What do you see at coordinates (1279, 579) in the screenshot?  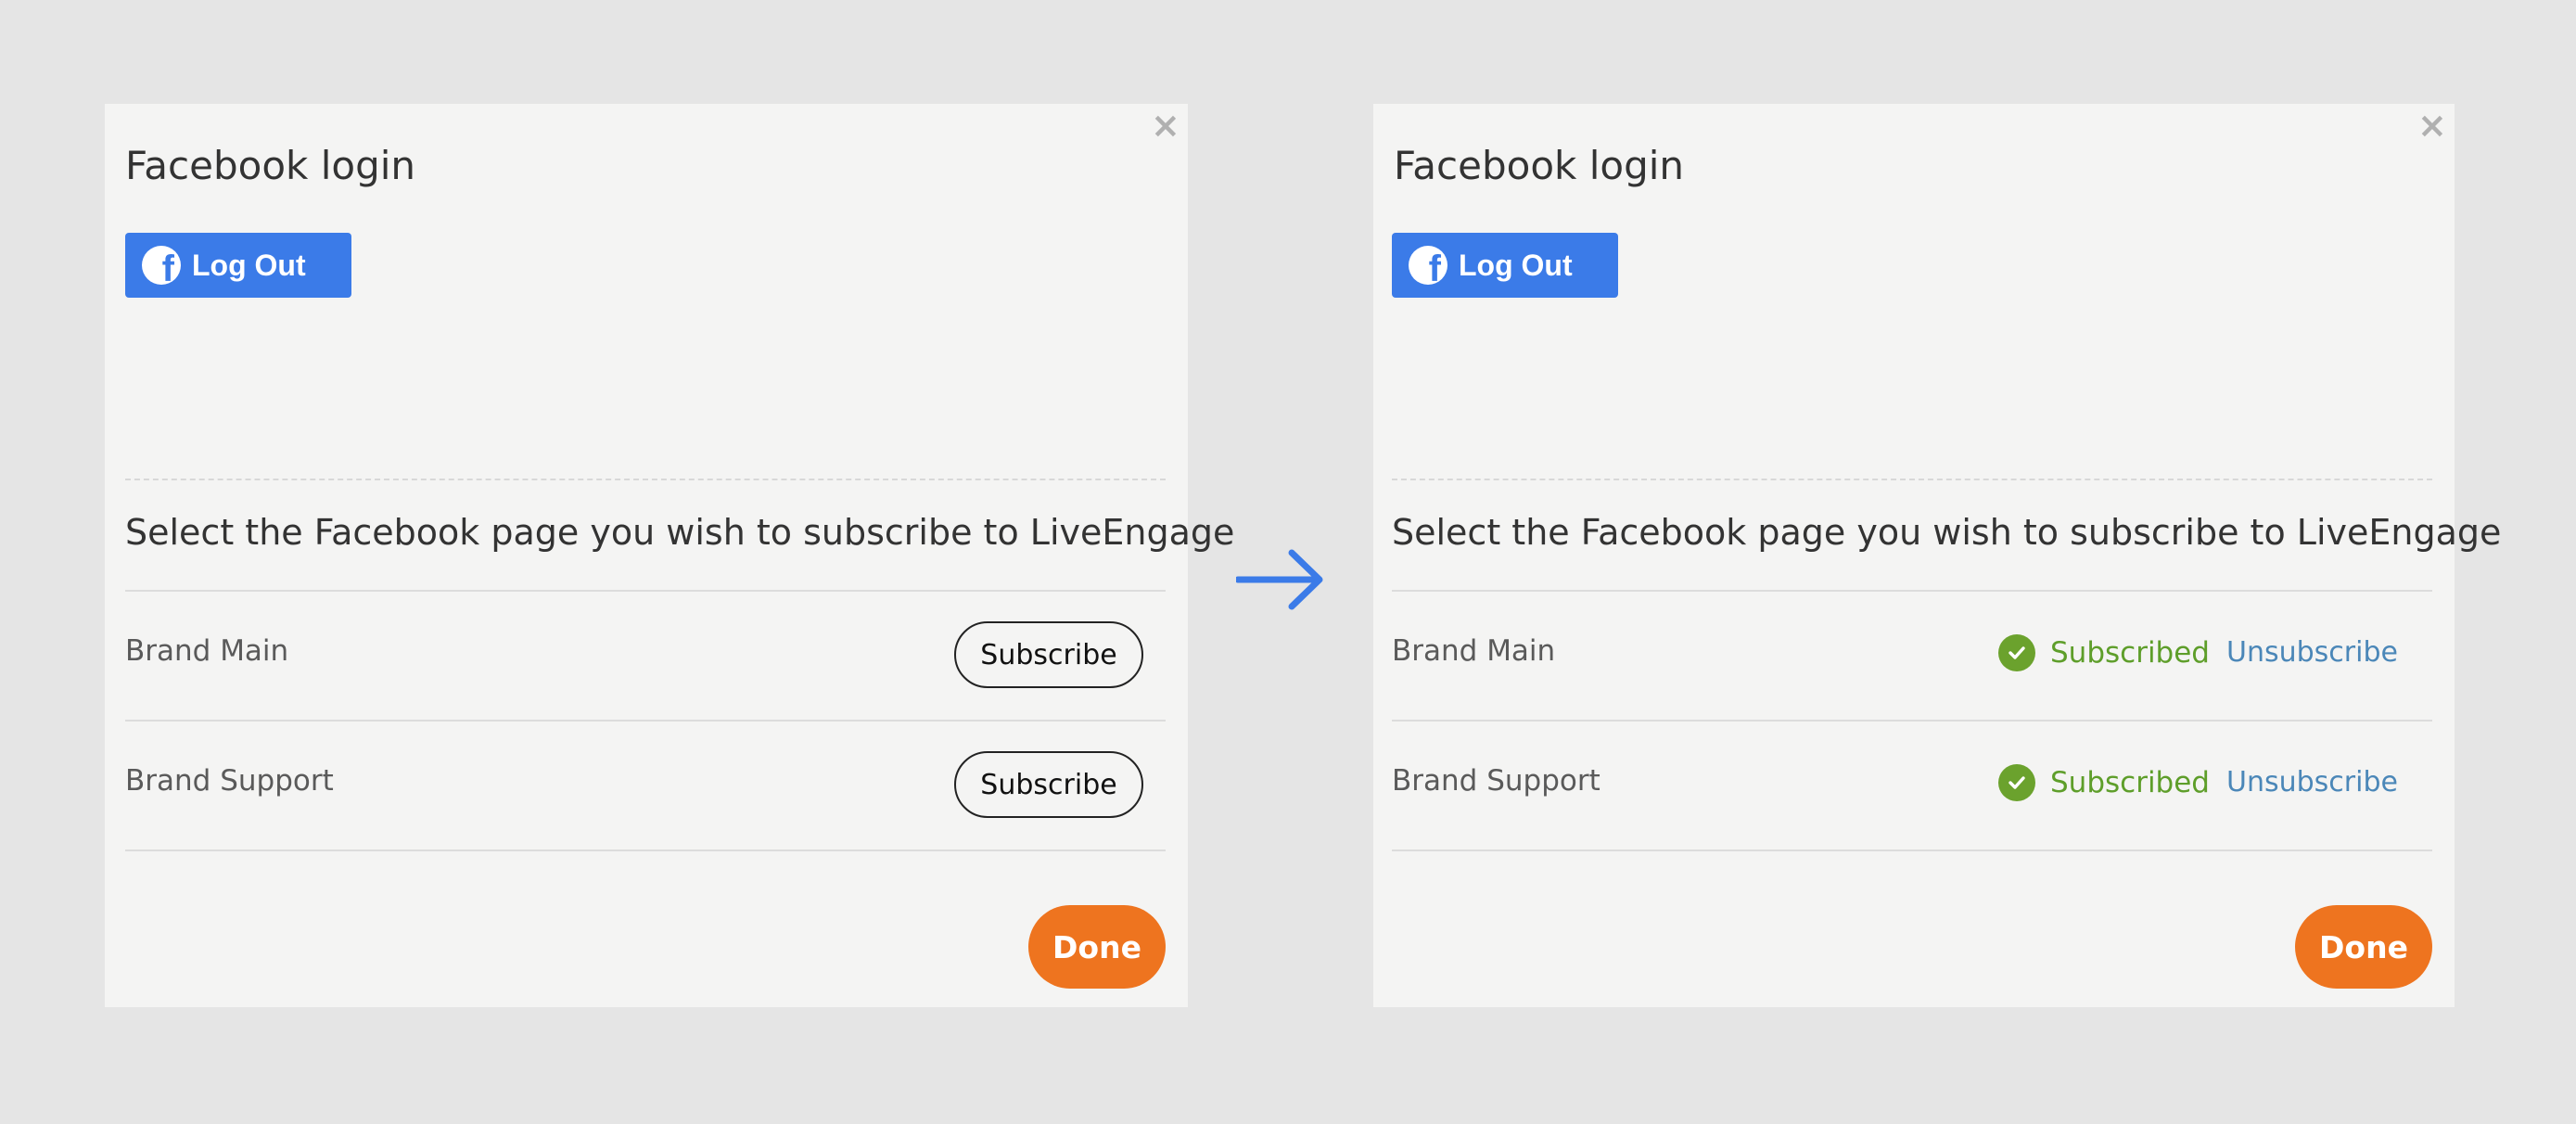 I see `arrow-right-icon` at bounding box center [1279, 579].